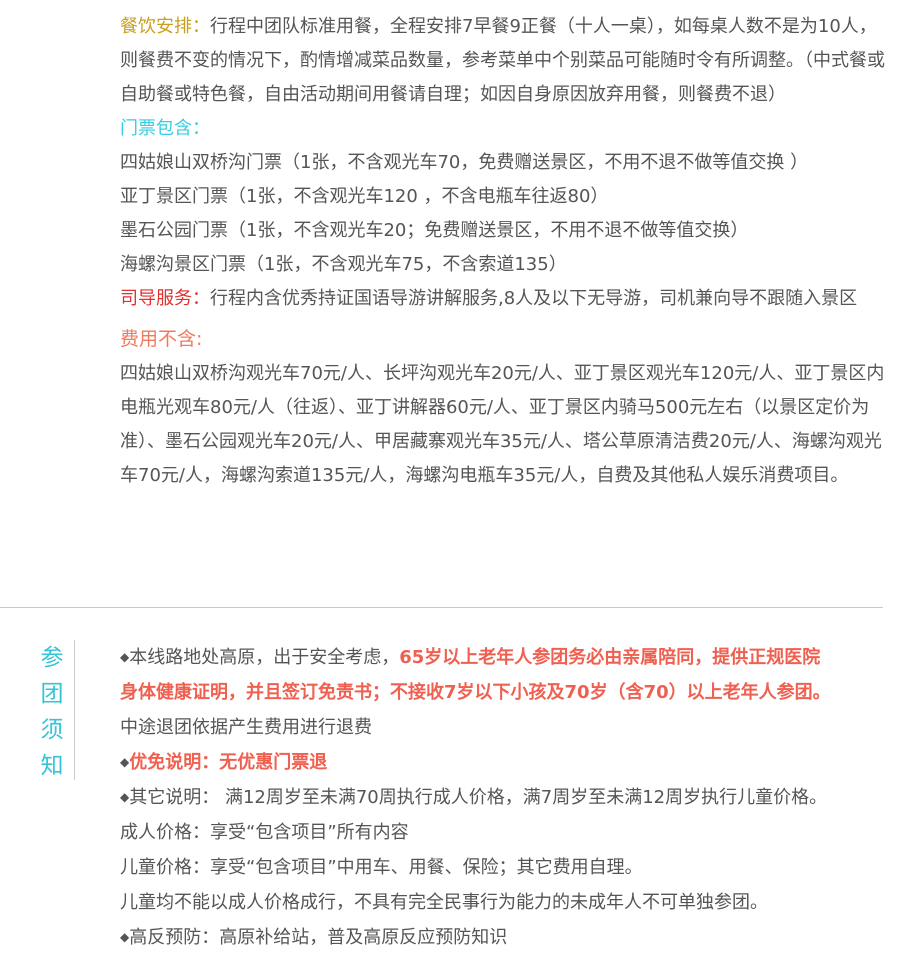  Describe the element at coordinates (52, 694) in the screenshot. I see `notice-title-char: 团` at that location.